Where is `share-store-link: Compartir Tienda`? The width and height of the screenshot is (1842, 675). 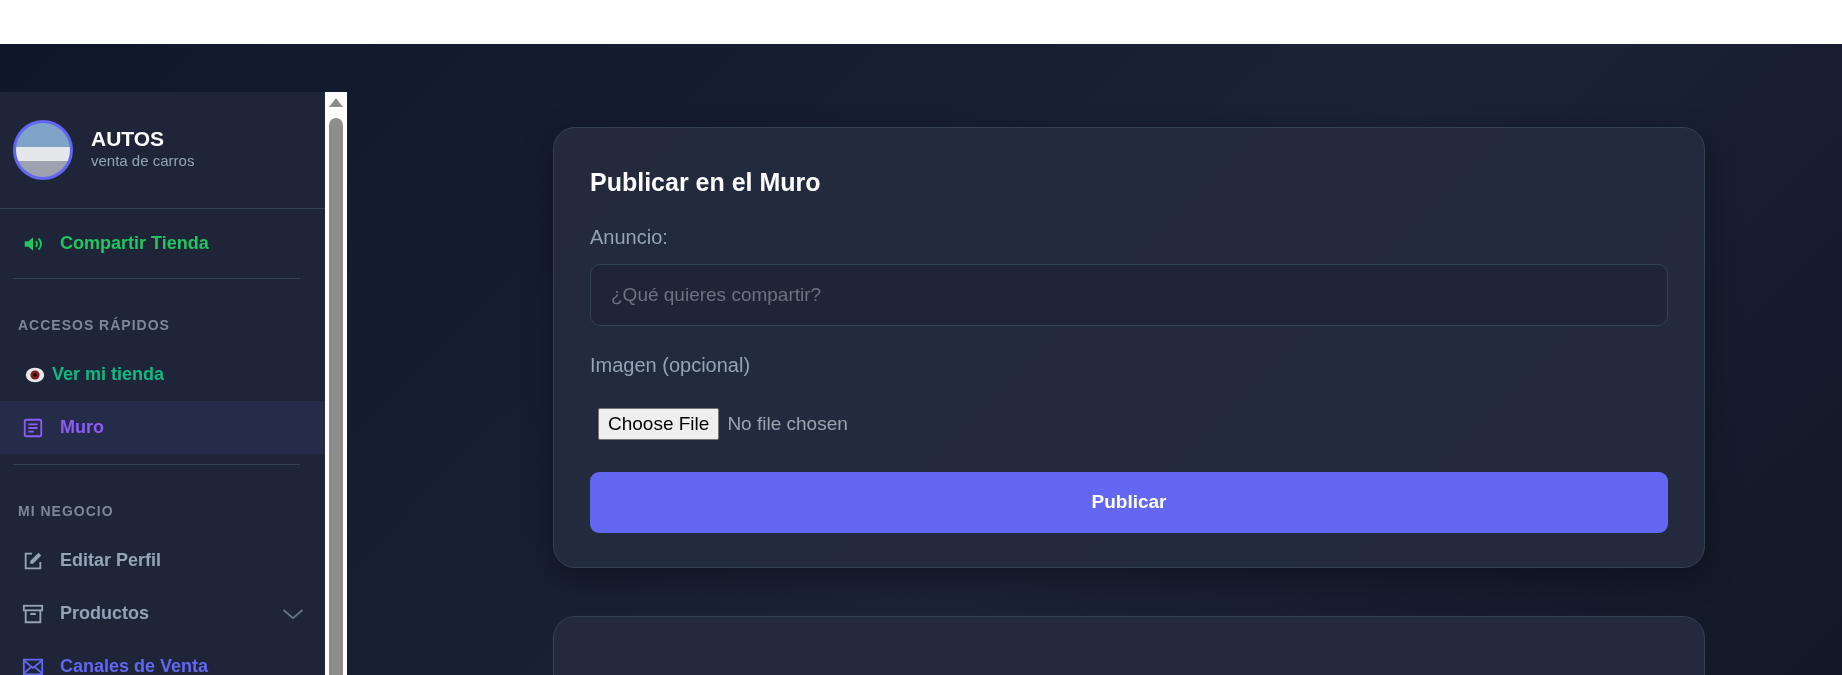
share-store-link: Compartir Tienda is located at coordinates (162, 243).